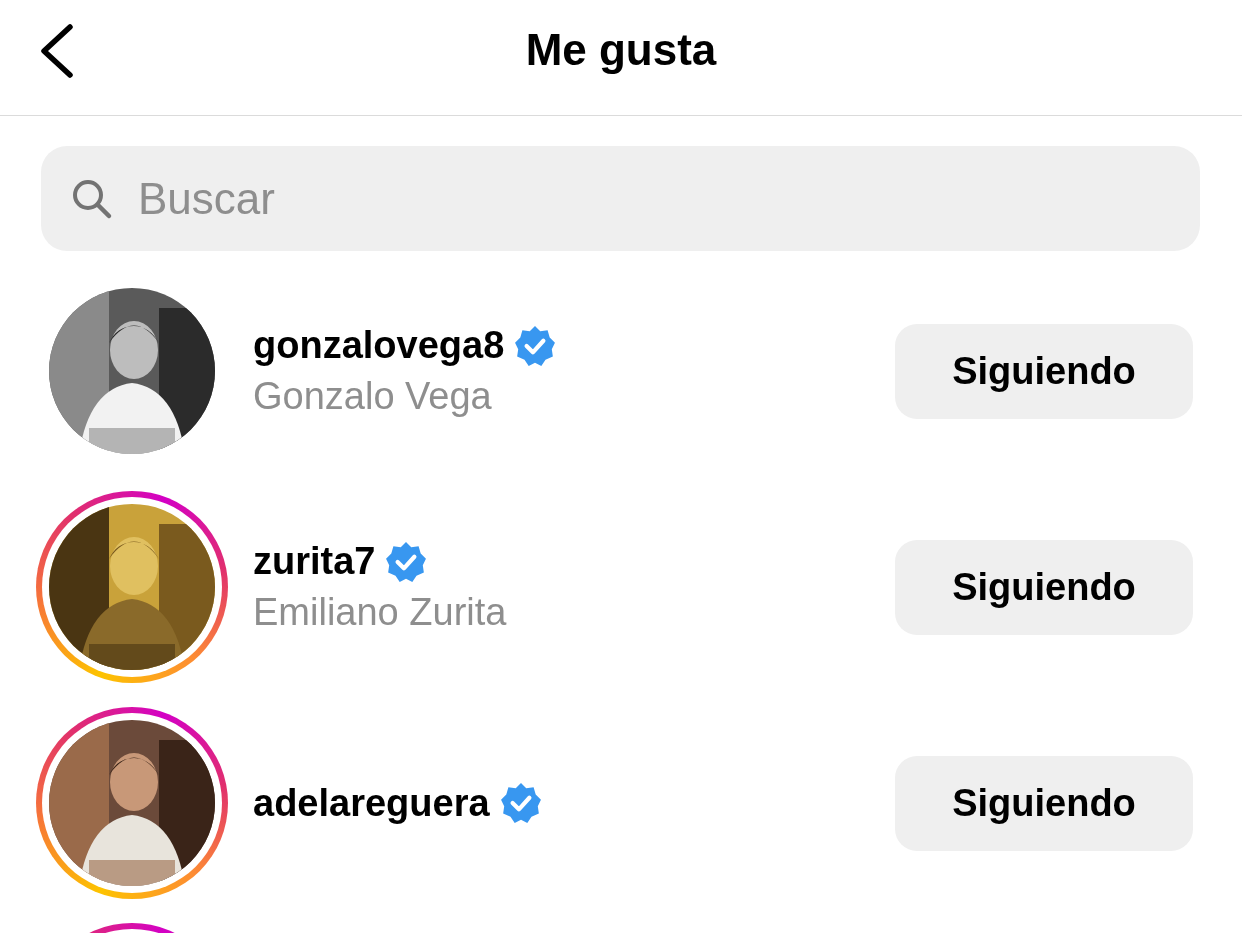 The image size is (1242, 933). I want to click on username: zurita7, so click(314, 561).